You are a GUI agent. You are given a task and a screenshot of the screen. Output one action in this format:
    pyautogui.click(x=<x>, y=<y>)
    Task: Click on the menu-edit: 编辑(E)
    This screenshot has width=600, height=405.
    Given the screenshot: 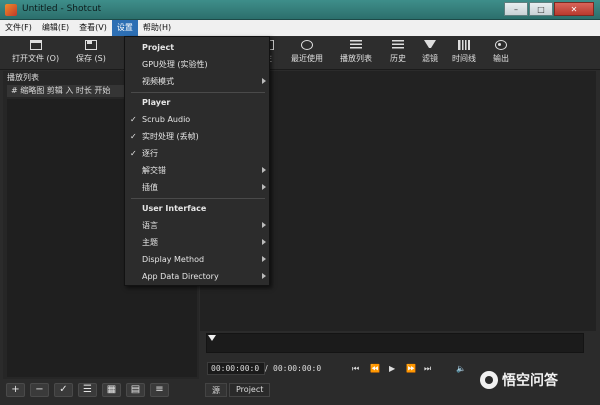 What is the action you would take?
    pyautogui.click(x=55, y=28)
    